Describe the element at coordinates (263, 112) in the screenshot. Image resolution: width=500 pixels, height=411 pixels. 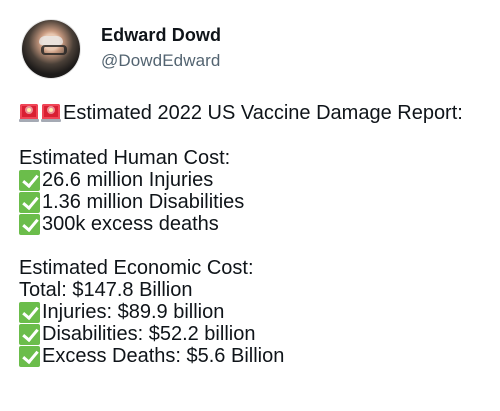
I see `post-title: Estimated 2022 US Vaccine Damage Report:` at that location.